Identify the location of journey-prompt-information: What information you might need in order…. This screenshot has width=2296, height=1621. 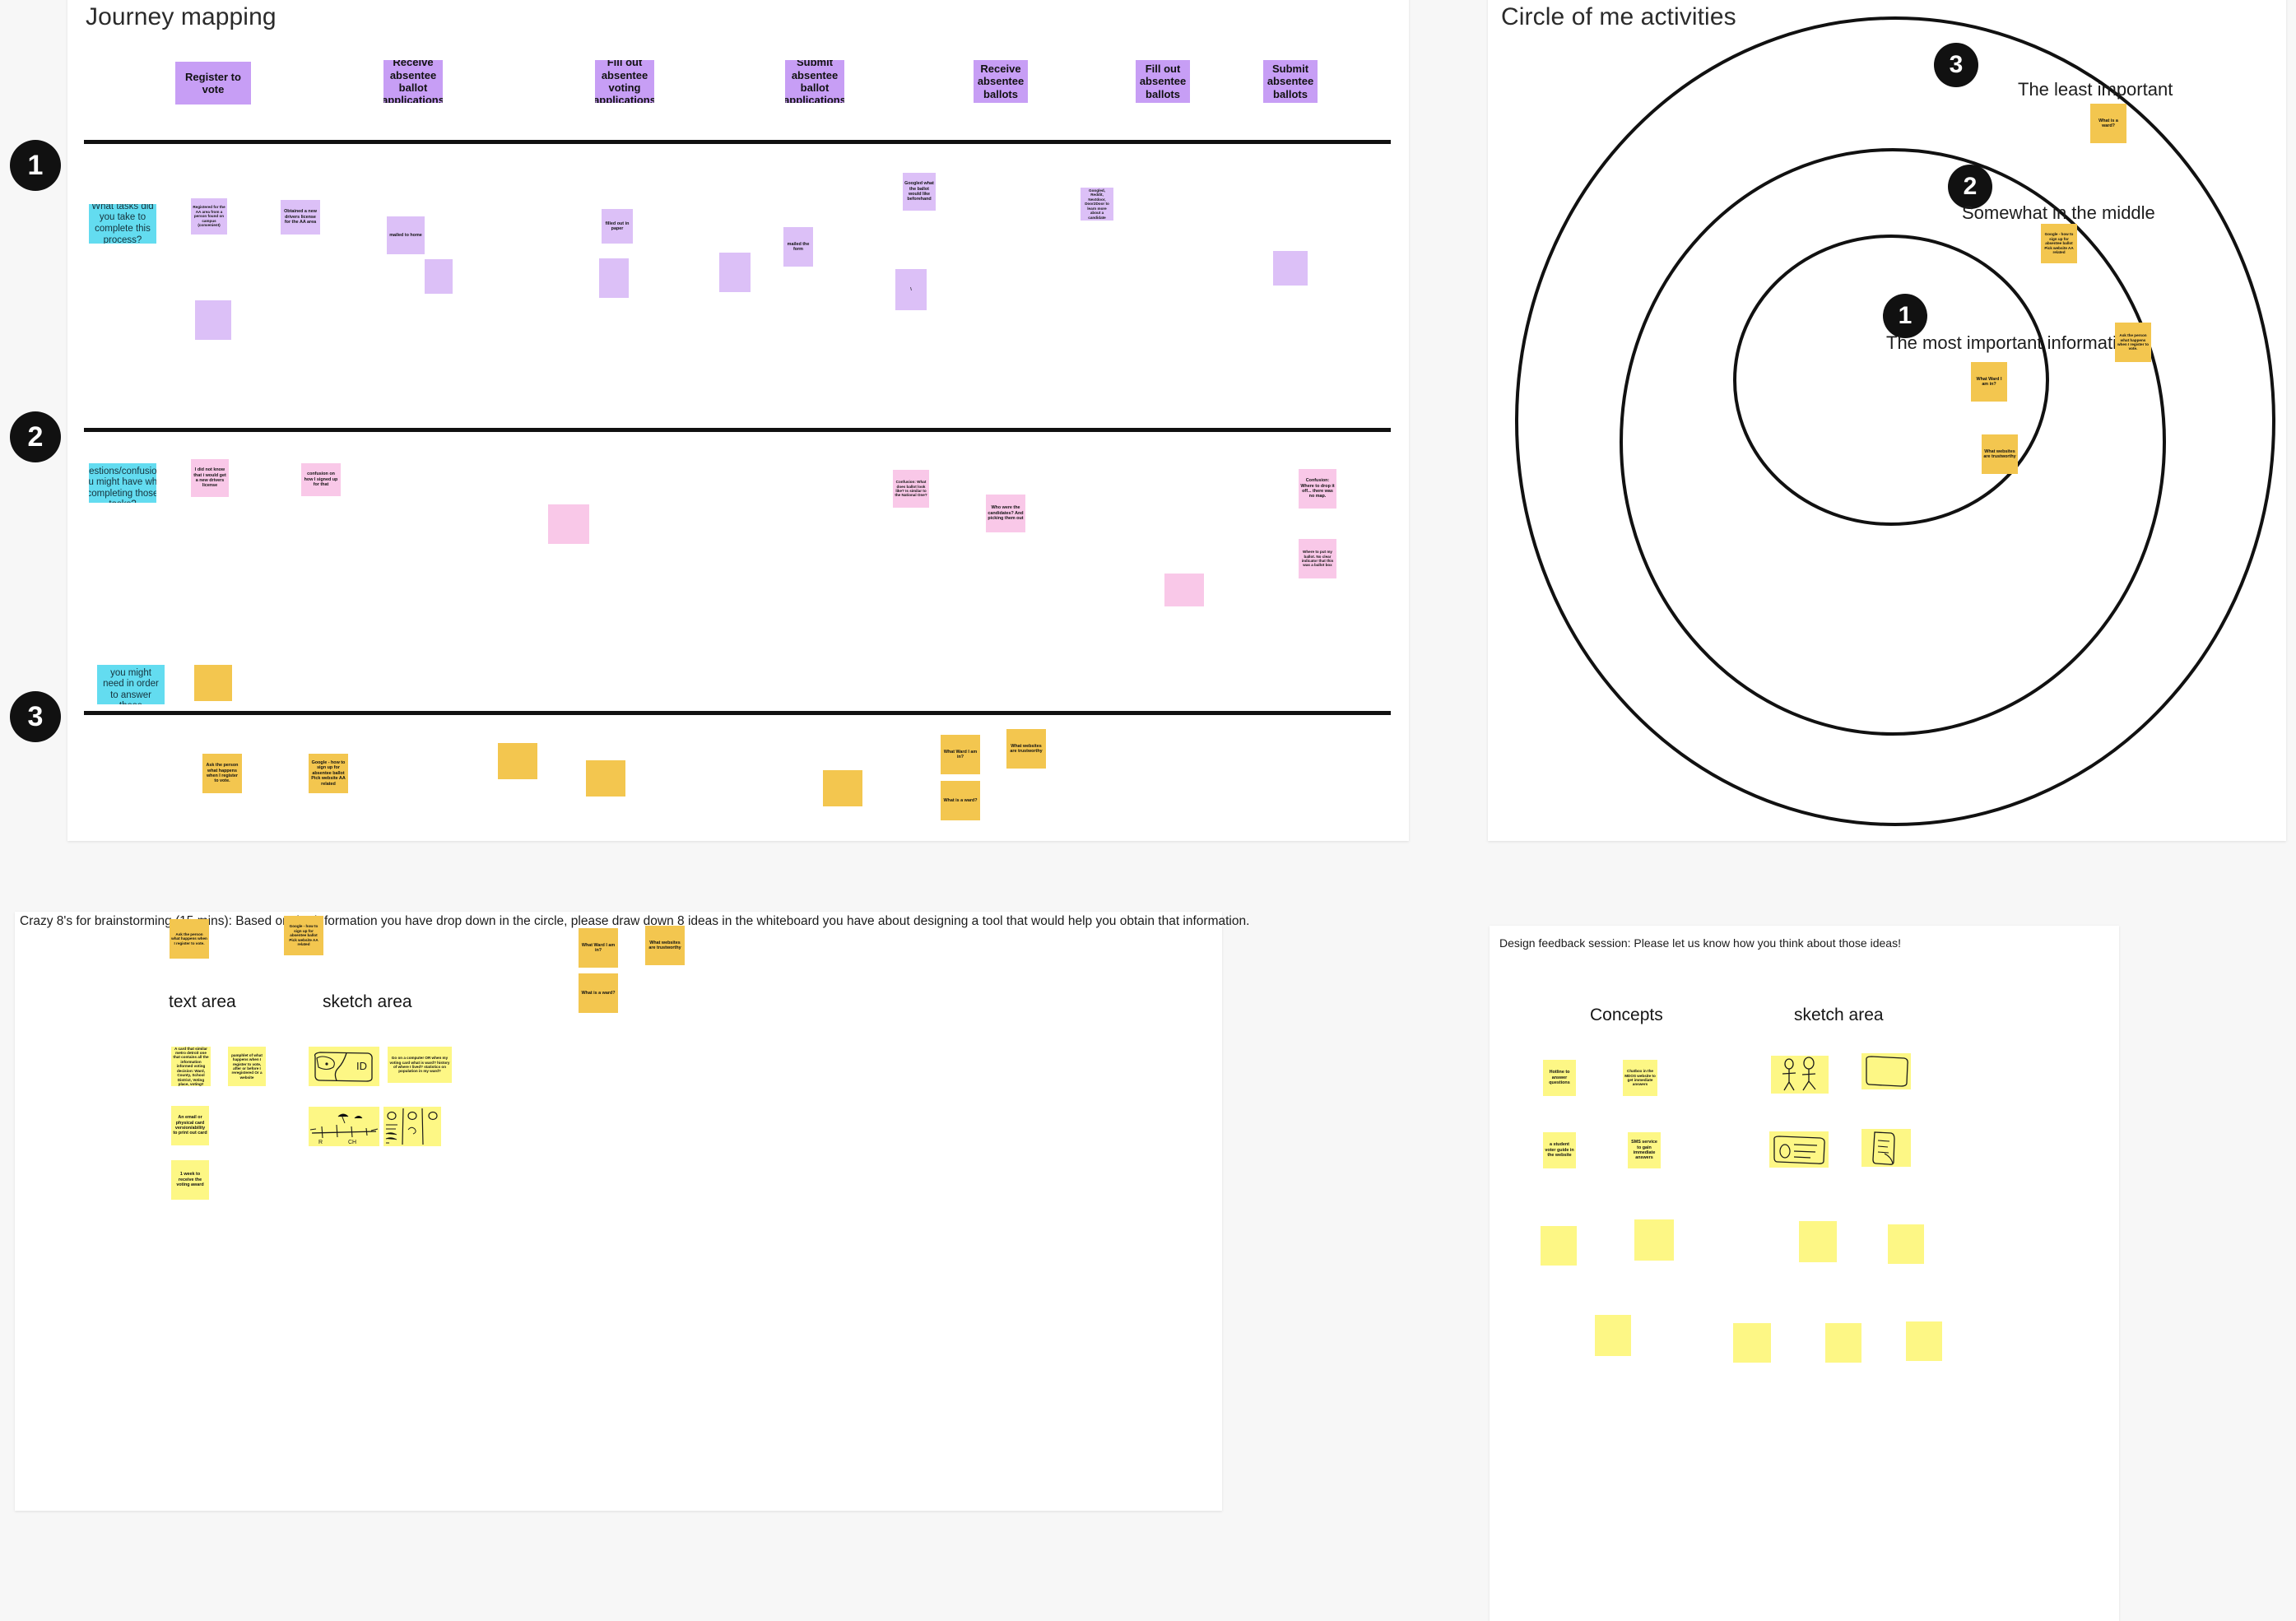
(131, 684).